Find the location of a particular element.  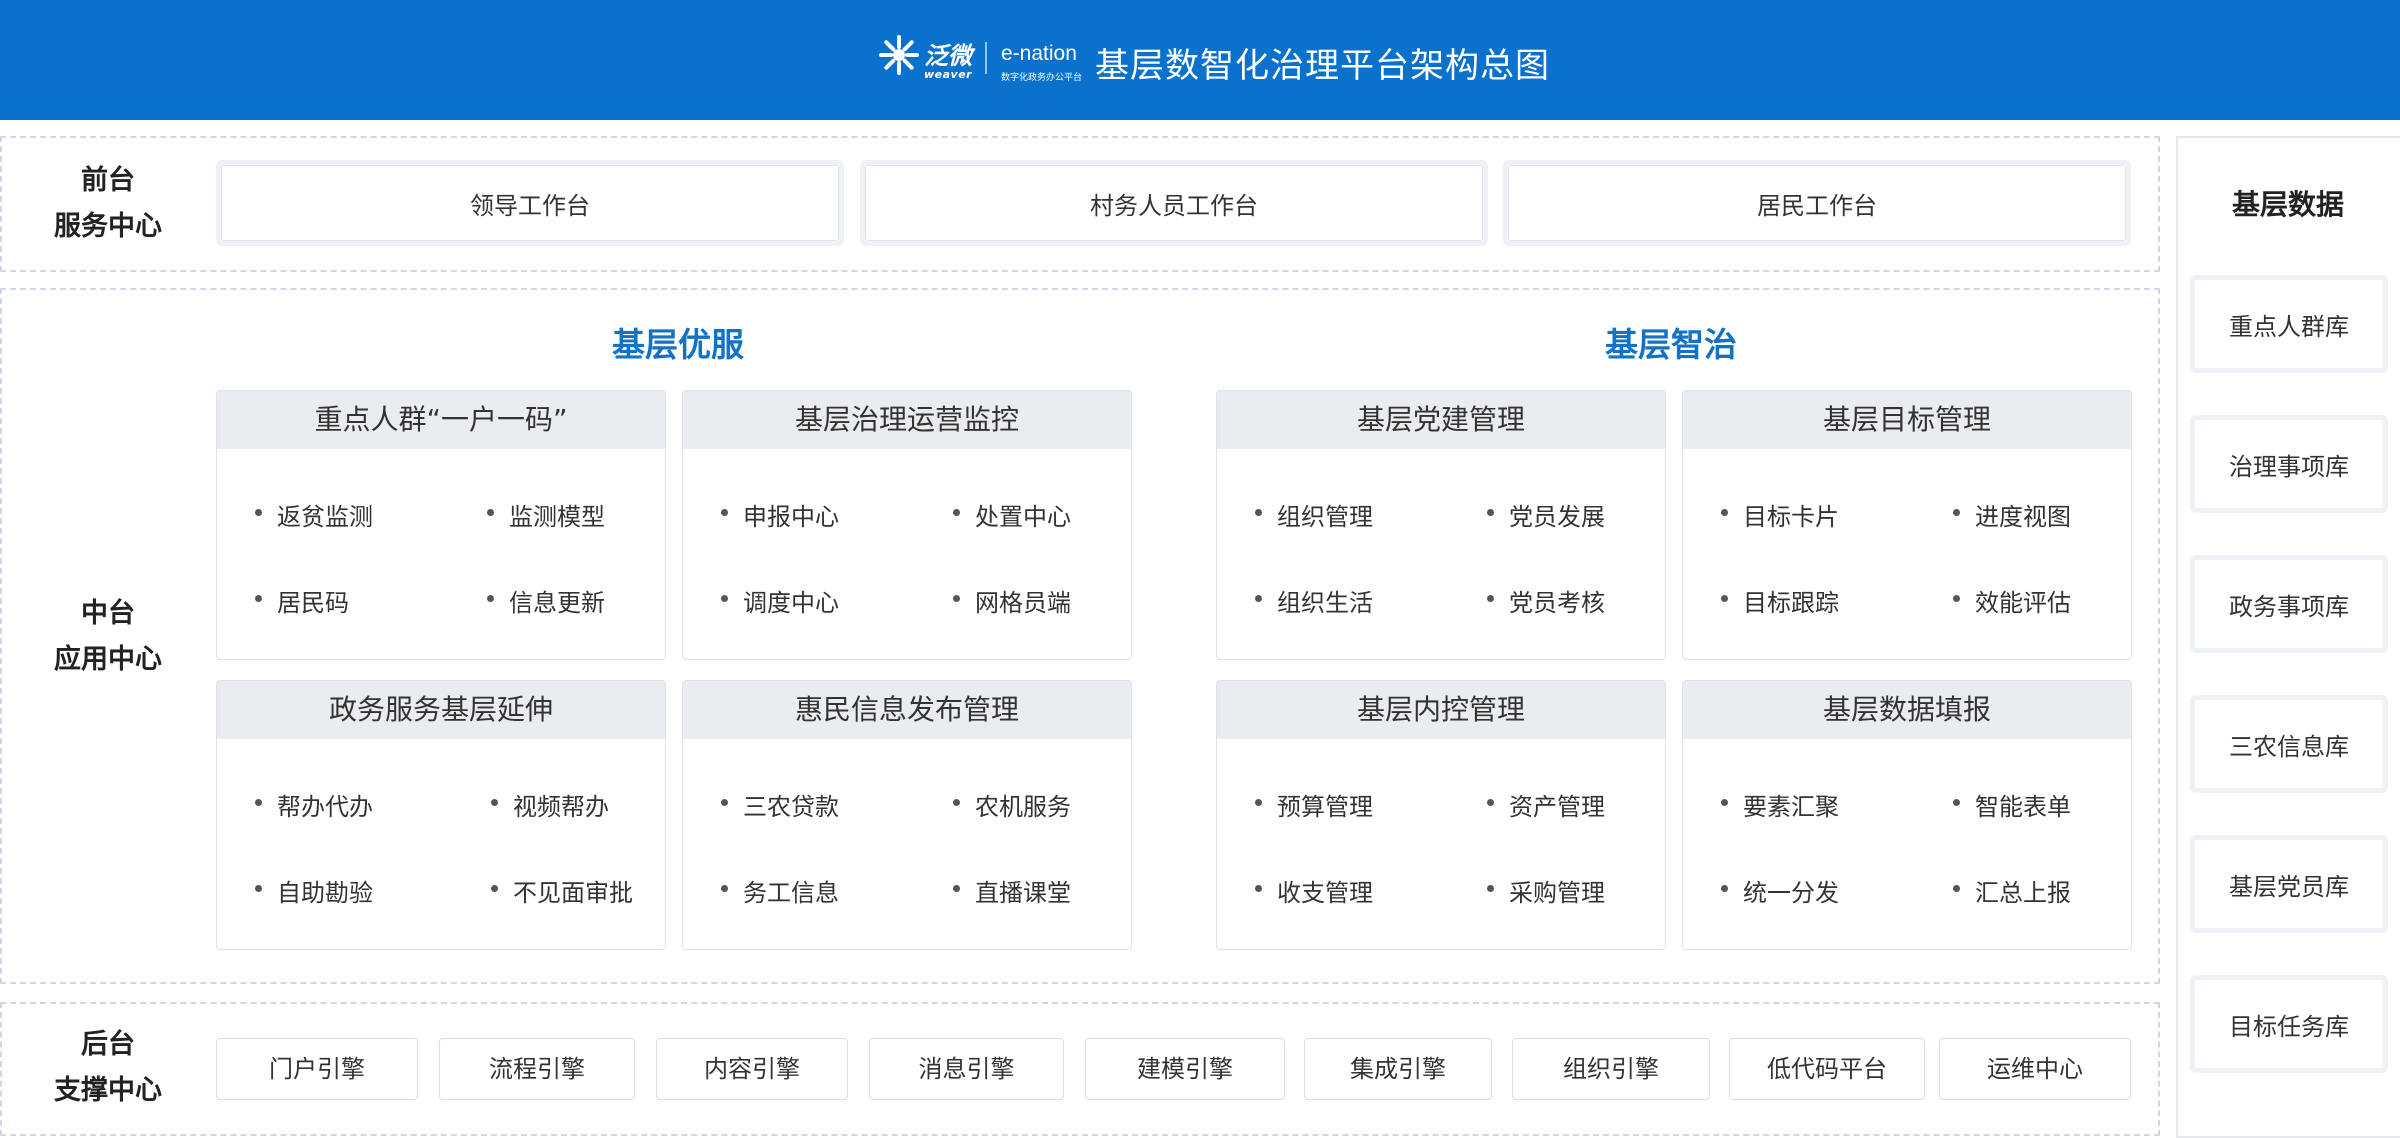

brand-logo: 泛微 weaver e-nation 数字化政务办公平台 is located at coordinates (980, 59).